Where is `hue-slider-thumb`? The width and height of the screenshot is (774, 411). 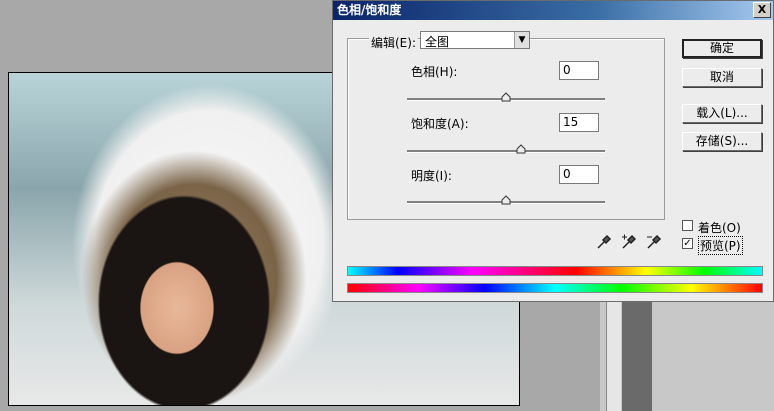 hue-slider-thumb is located at coordinates (506, 97).